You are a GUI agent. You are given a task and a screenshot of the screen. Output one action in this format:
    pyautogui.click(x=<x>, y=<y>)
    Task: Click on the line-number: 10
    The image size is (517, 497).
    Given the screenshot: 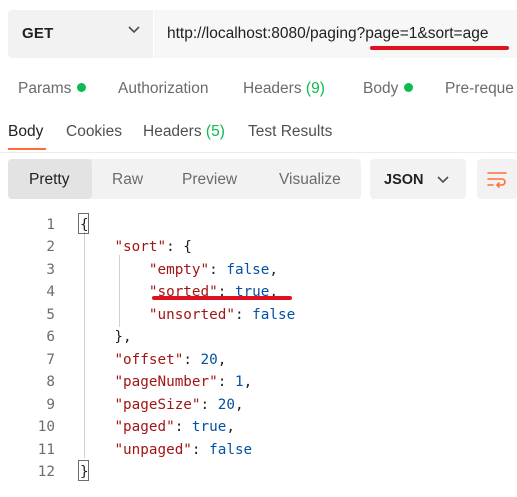 What is the action you would take?
    pyautogui.click(x=46, y=427)
    